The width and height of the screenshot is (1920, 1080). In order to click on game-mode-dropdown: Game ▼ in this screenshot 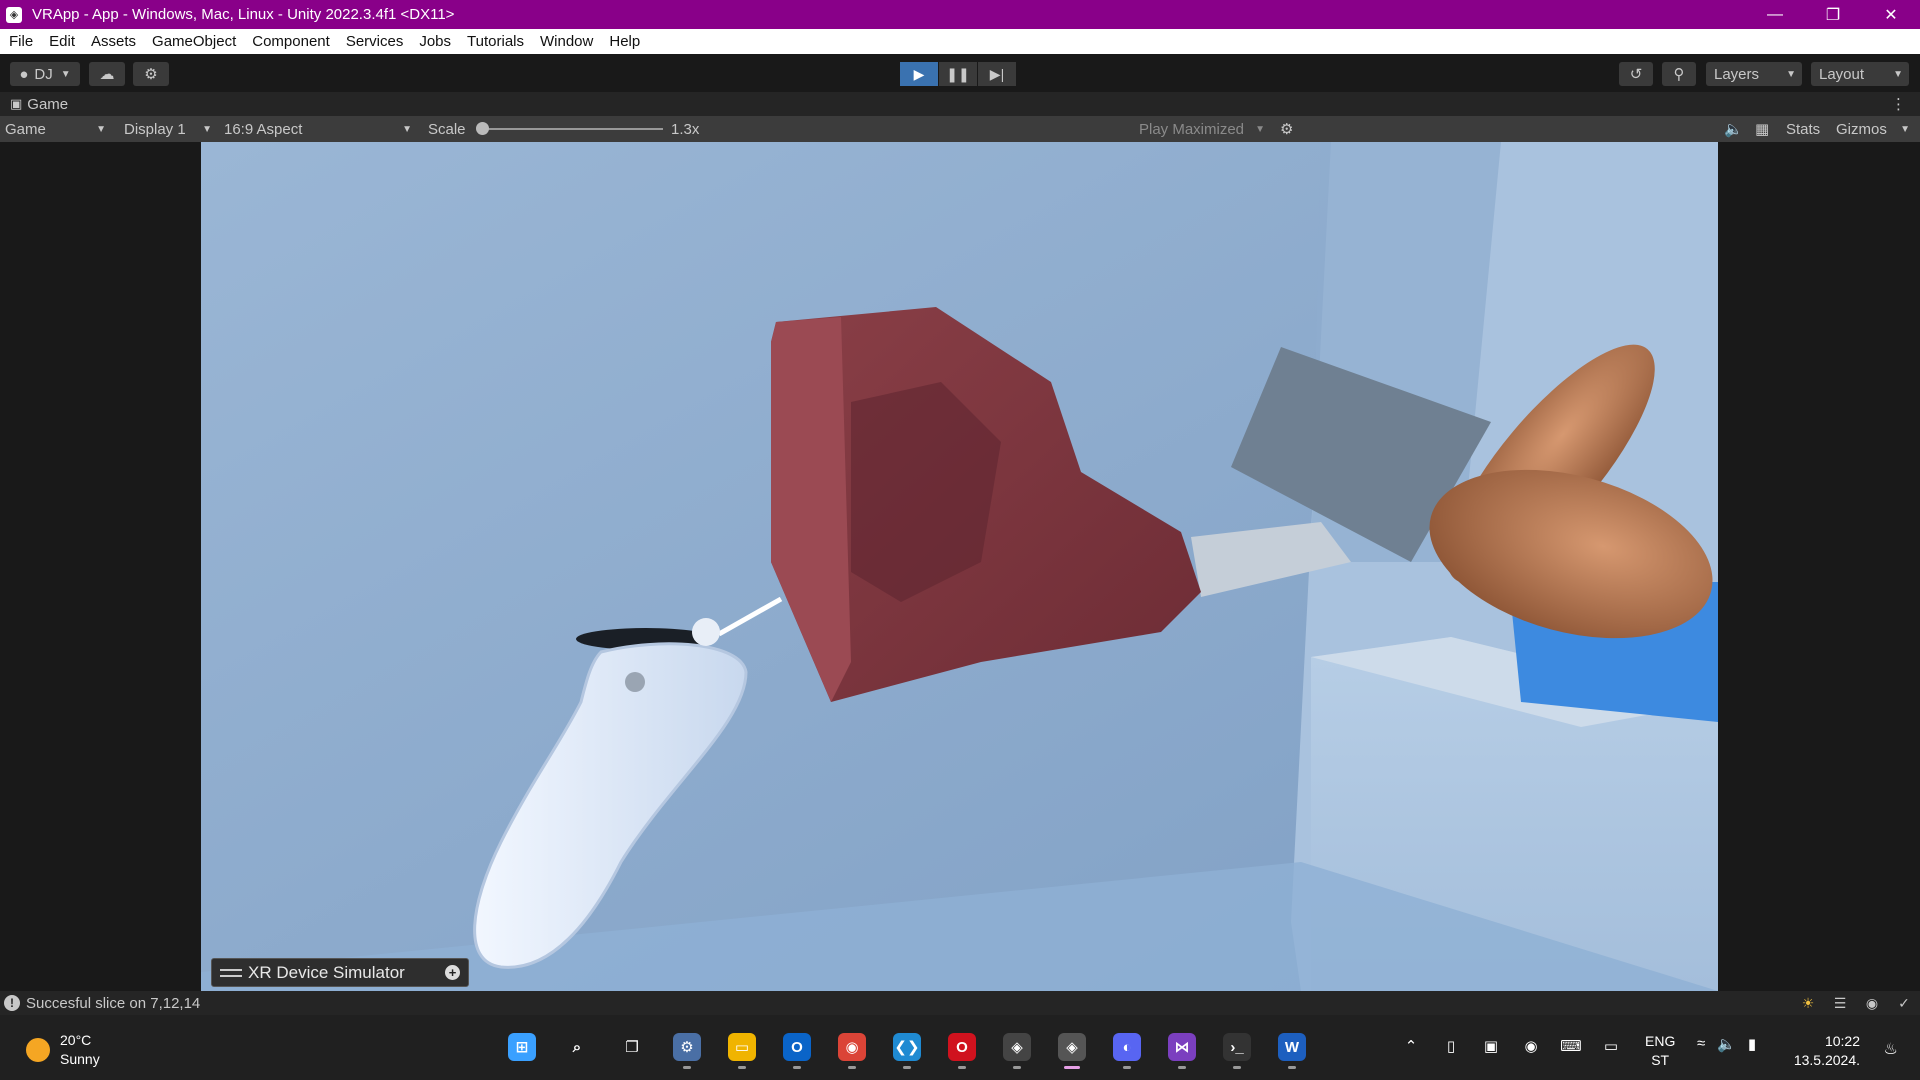, I will do `click(57, 129)`.